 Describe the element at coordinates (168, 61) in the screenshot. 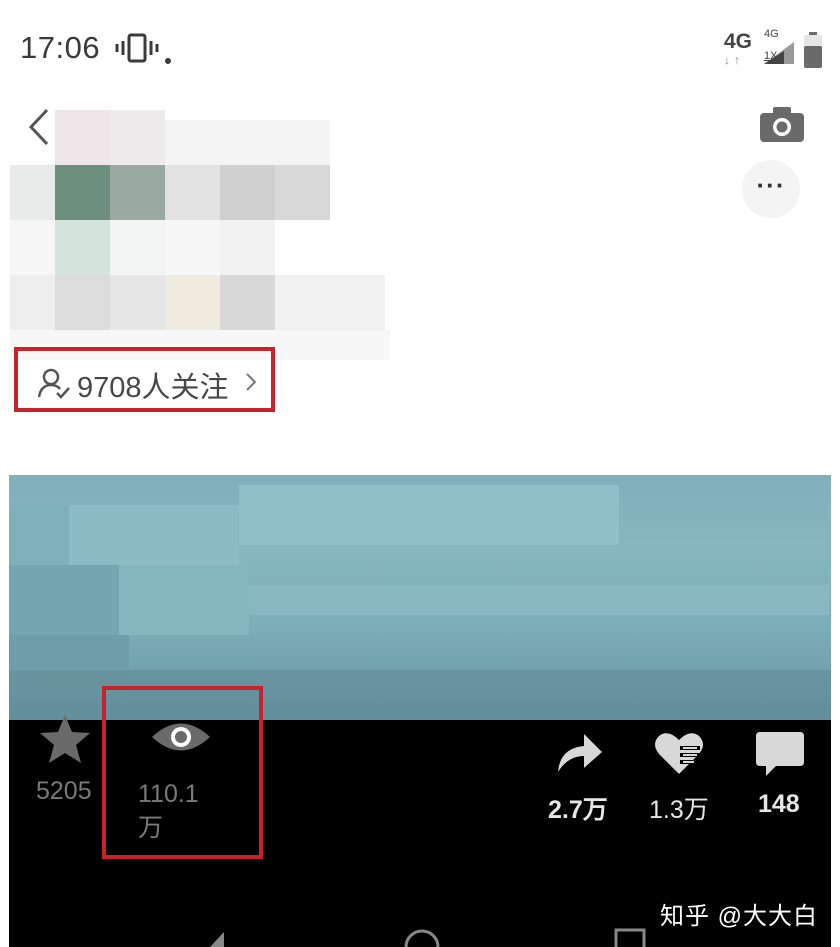

I see `notification-dot` at that location.